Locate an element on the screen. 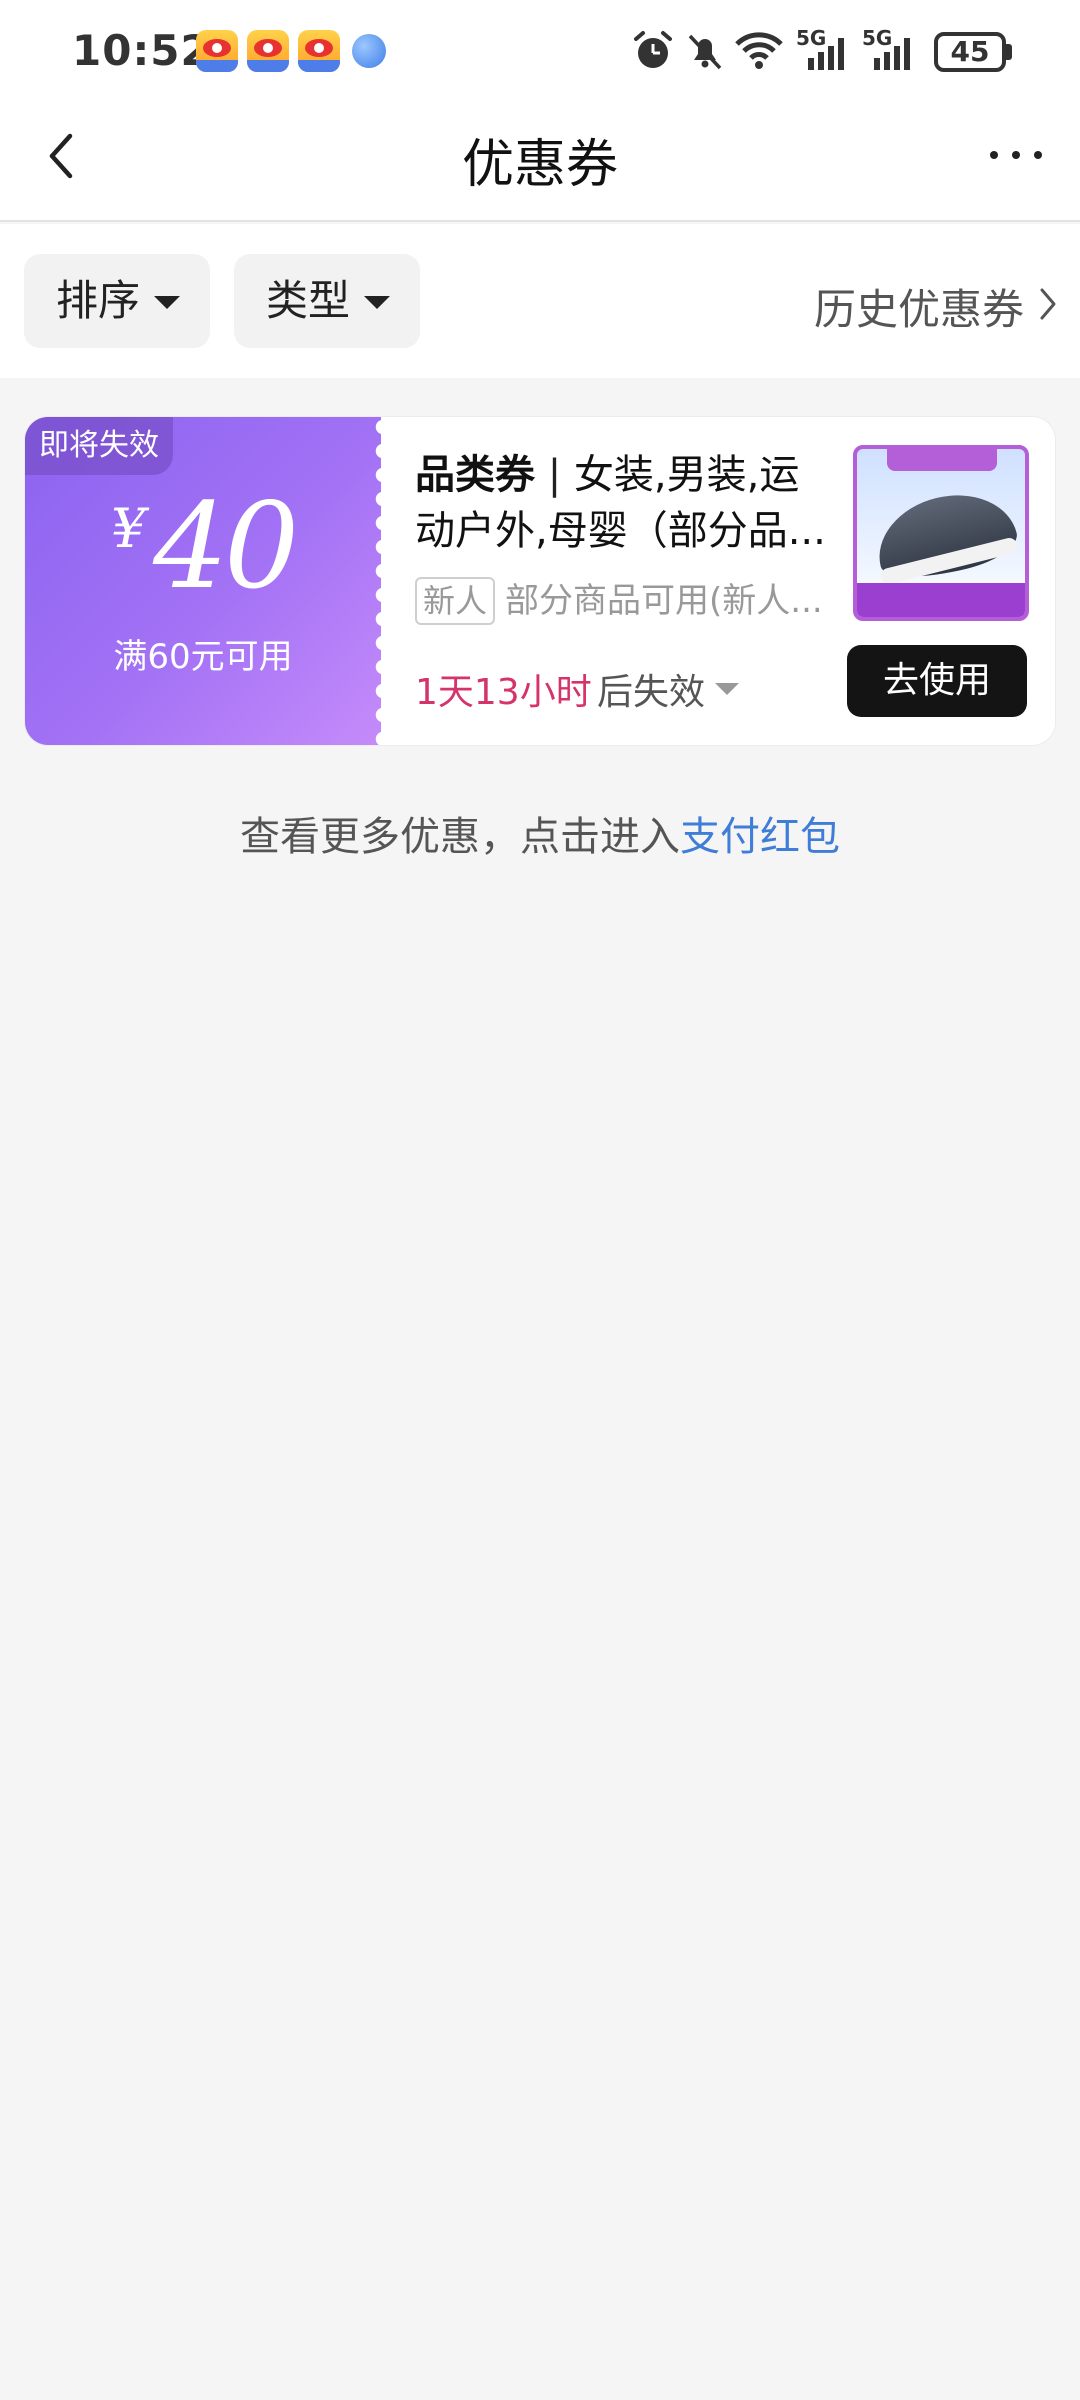 The height and width of the screenshot is (2400, 1080). type-dropdown: 类型 is located at coordinates (327, 301).